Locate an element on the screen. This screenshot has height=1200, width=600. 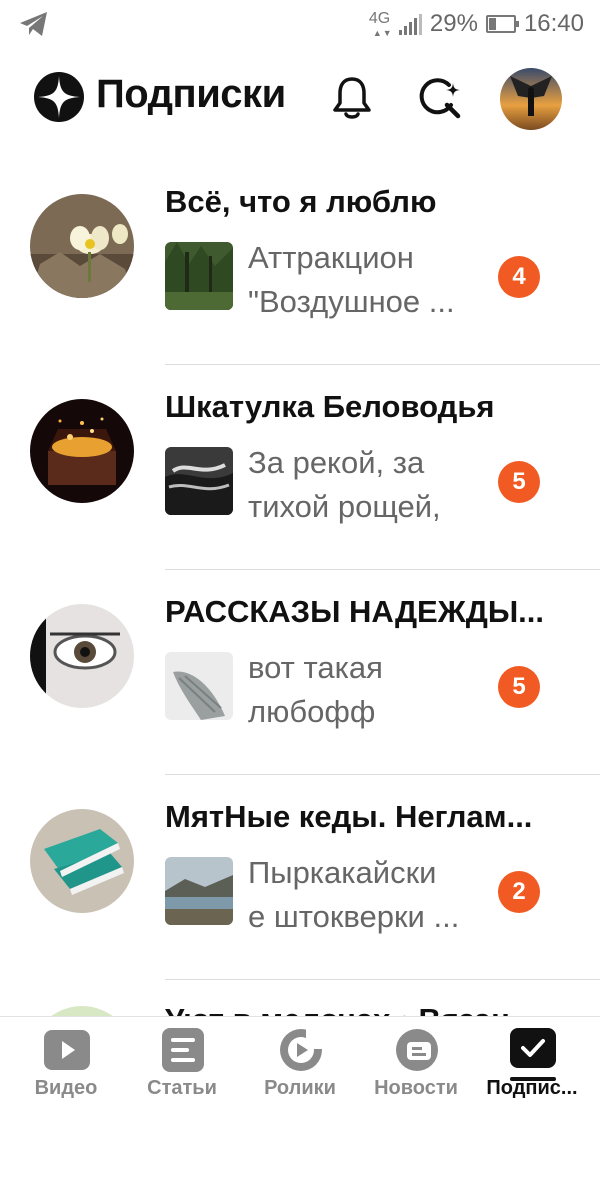
nav-item-video: Видео is located at coordinates (66, 1072).